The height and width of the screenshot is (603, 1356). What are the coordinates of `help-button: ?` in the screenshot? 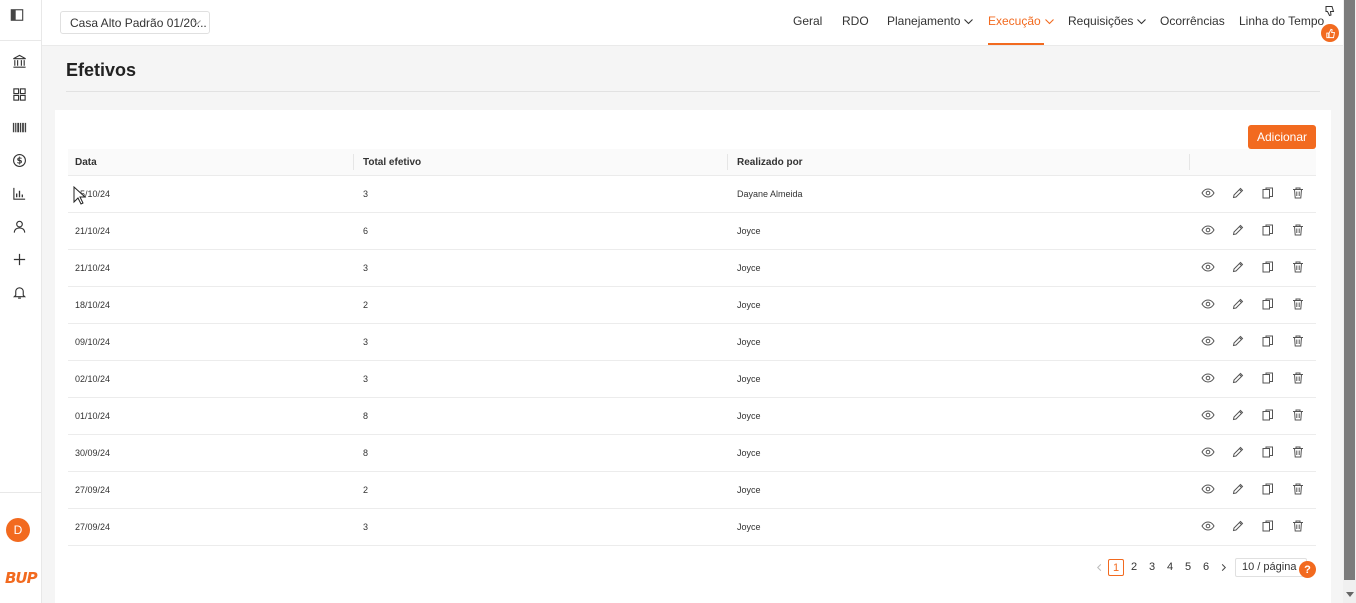 It's located at (1307, 569).